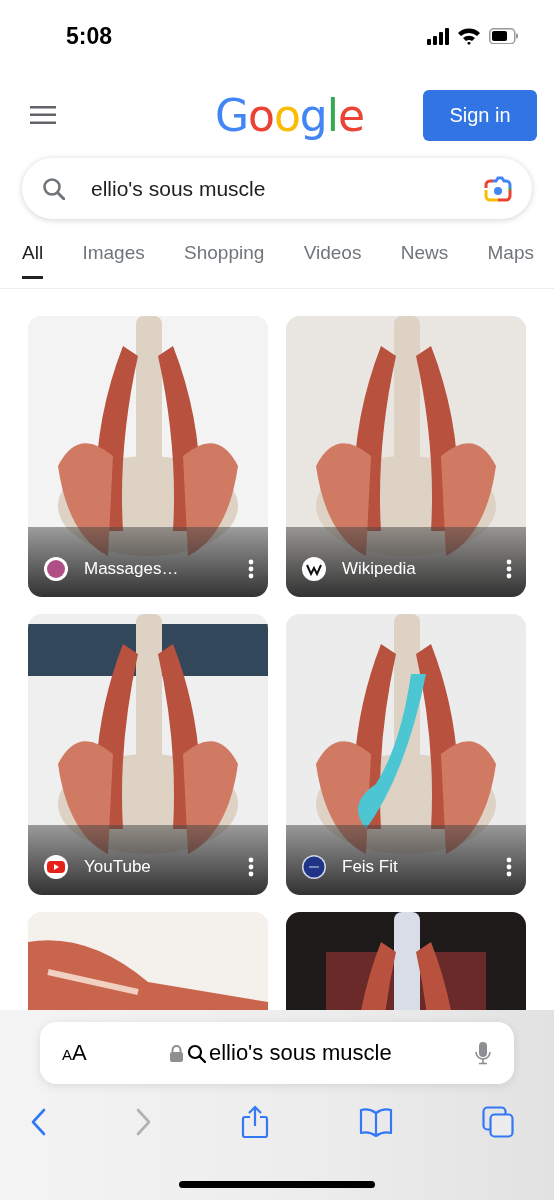  What do you see at coordinates (289, 115) in the screenshot?
I see `google-logo: Google` at bounding box center [289, 115].